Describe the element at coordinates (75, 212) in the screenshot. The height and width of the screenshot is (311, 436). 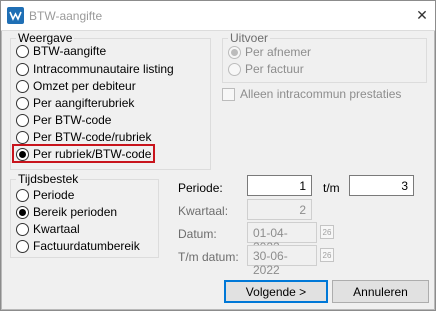
I see `radio-bereik-perioden-label: Bereik perioden` at that location.